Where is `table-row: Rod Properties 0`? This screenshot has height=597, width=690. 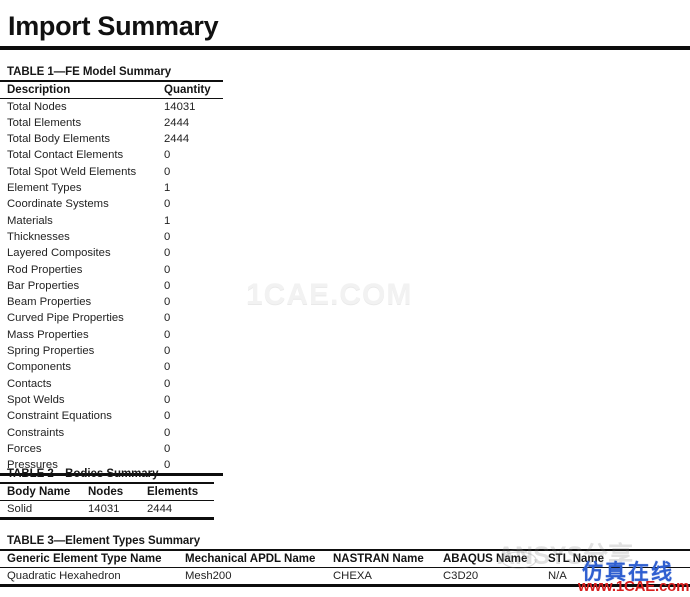 table-row: Rod Properties 0 is located at coordinates (111, 270).